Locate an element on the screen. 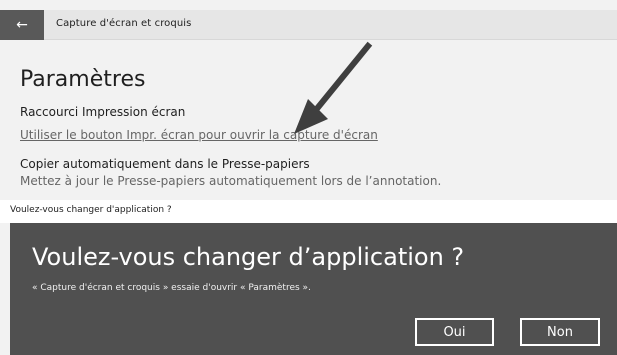 The height and width of the screenshot is (355, 617). back-button: ← is located at coordinates (22, 25).